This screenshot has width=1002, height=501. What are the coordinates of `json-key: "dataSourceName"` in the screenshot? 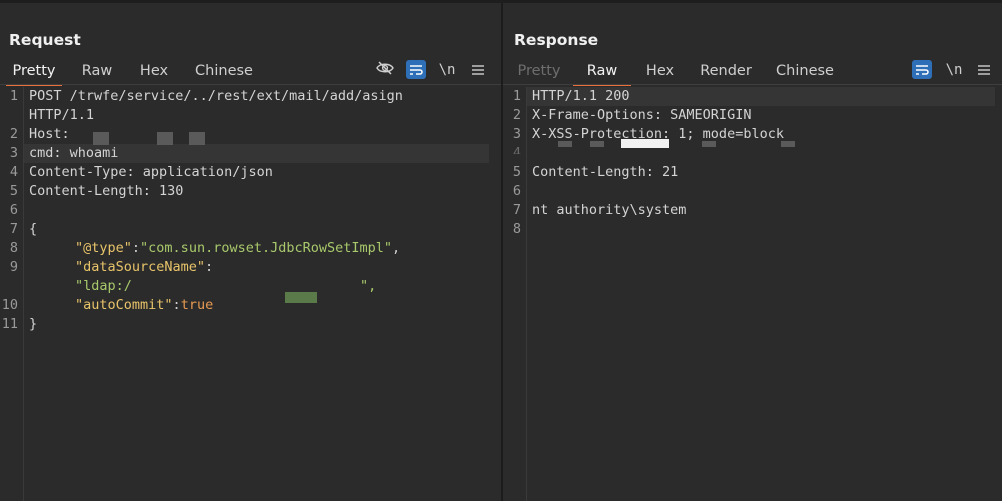 It's located at (140, 267).